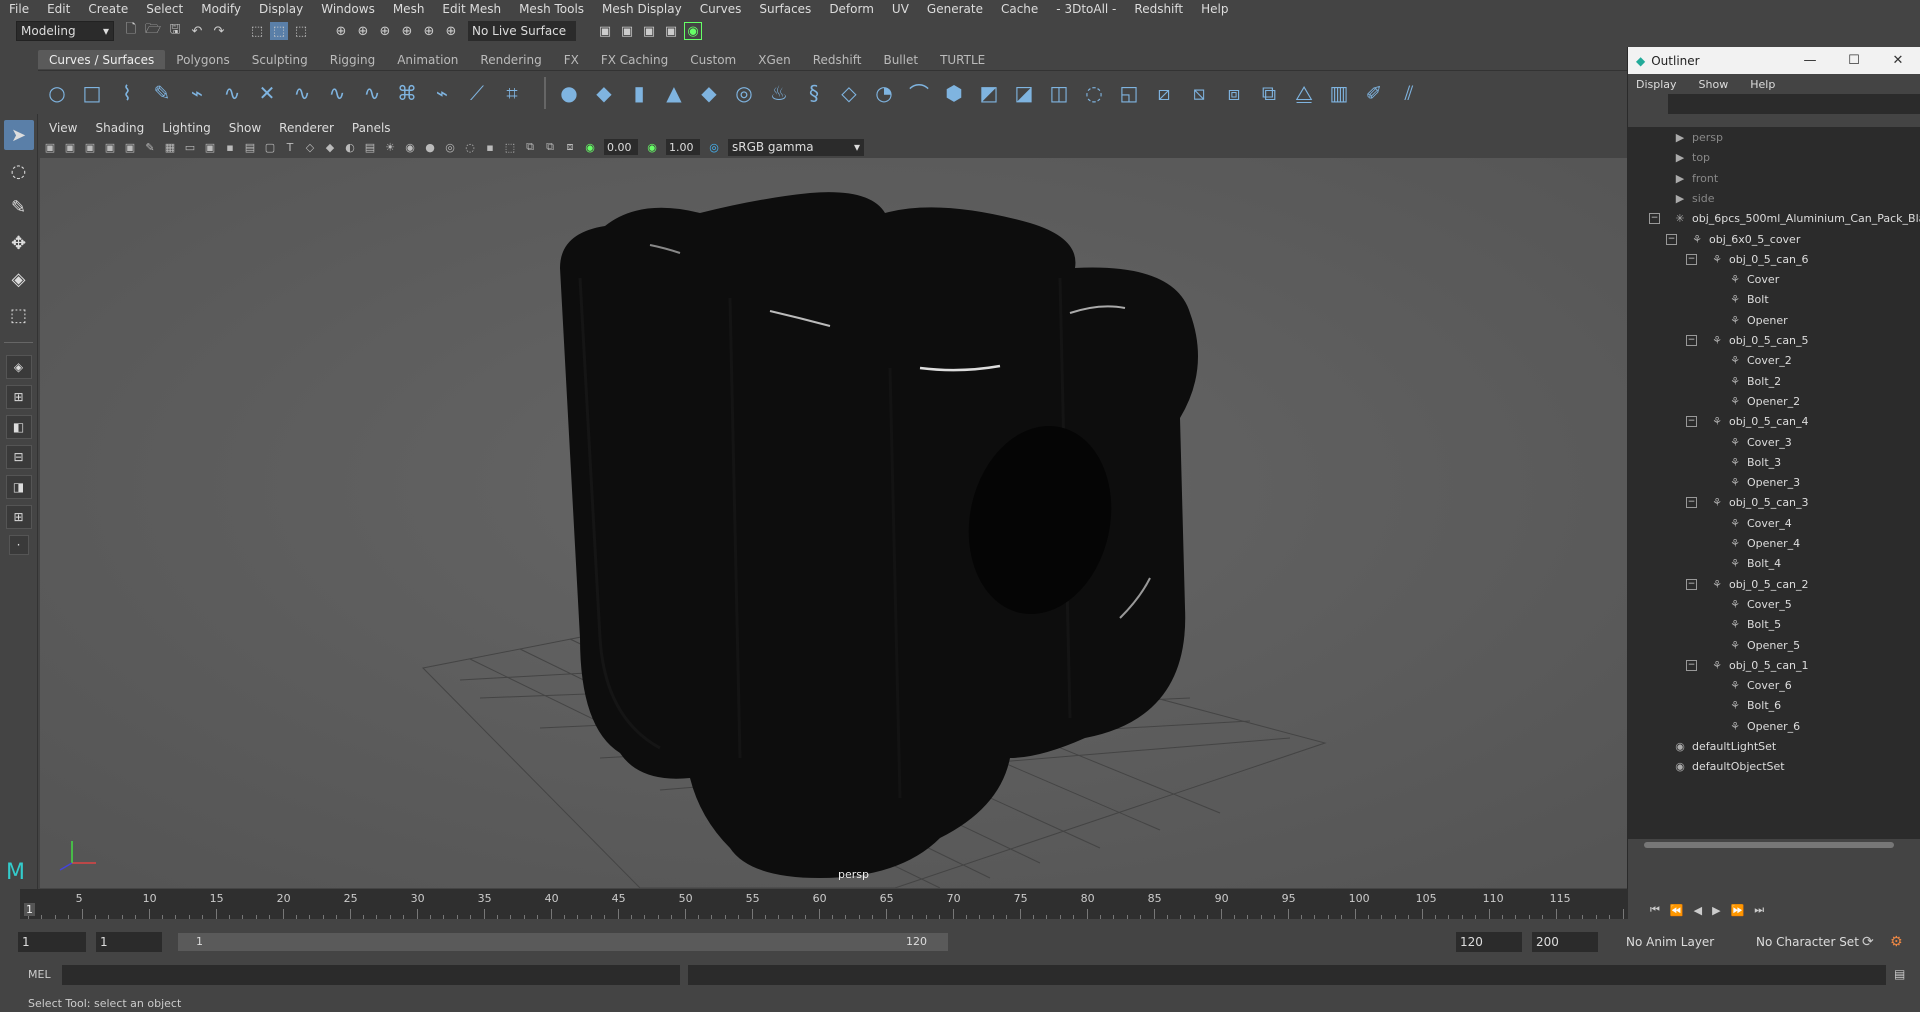  I want to click on sculpt-surface-icon: ✐, so click(1374, 93).